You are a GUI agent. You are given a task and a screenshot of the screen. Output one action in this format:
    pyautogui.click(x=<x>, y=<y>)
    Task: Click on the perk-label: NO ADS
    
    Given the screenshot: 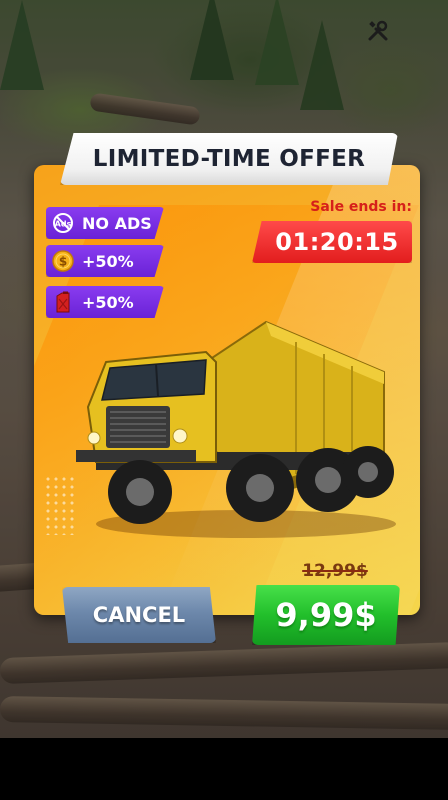 What is the action you would take?
    pyautogui.click(x=117, y=223)
    